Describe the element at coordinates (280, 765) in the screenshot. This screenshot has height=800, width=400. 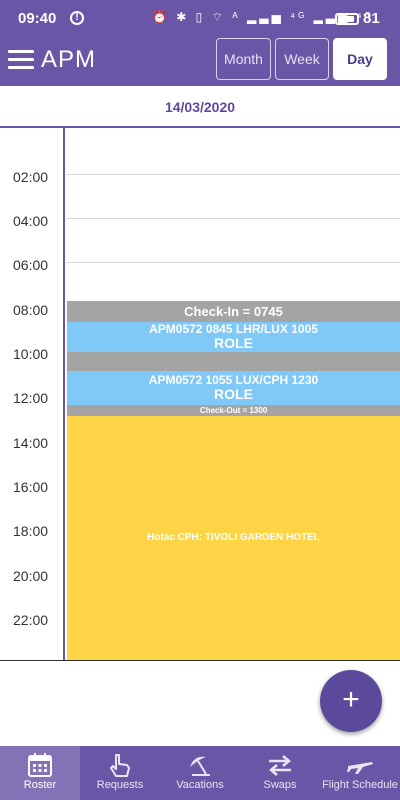
I see `swap-arrows-icon` at that location.